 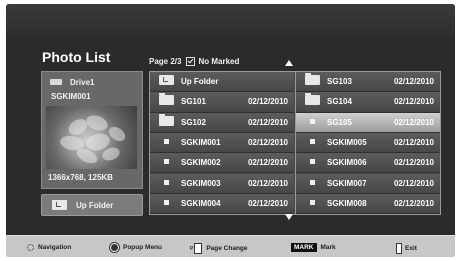 I want to click on help-page-change-label: Page Change, so click(x=227, y=248).